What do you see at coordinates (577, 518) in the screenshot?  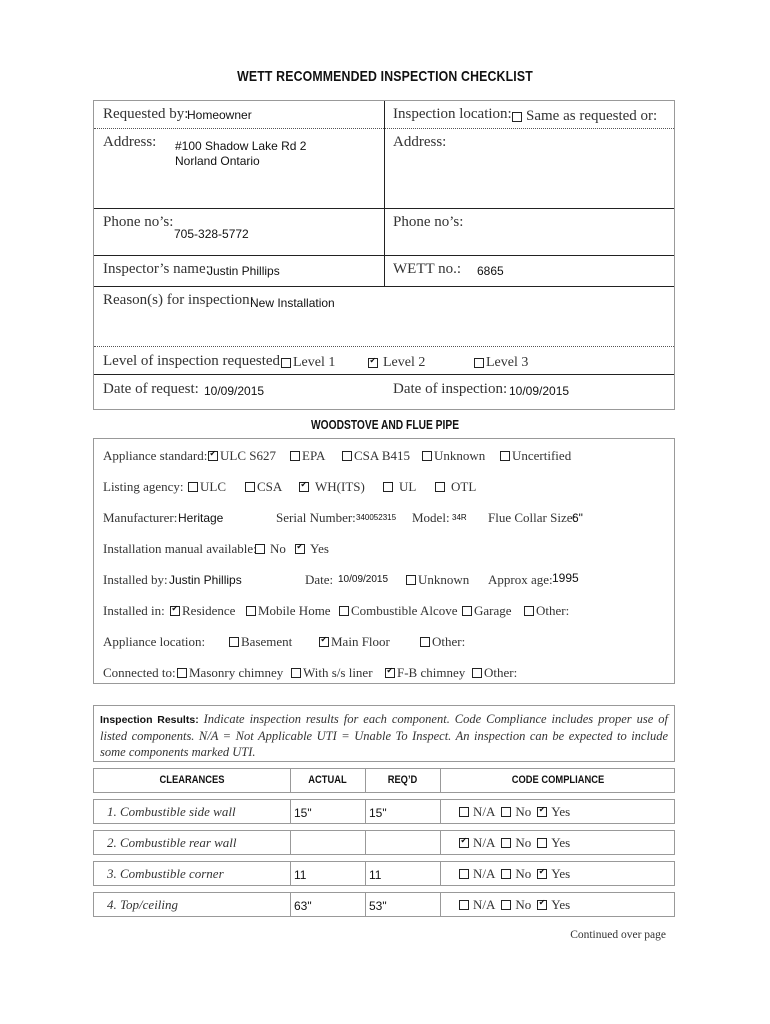 I see `flue-collar-size-field: 6"` at bounding box center [577, 518].